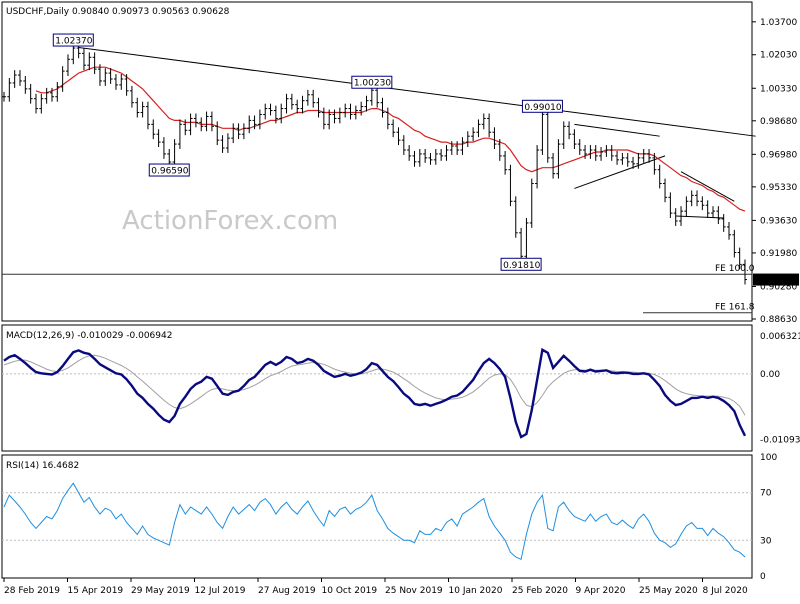  I want to click on rsi-axis-tick-label: 100, so click(768, 458).